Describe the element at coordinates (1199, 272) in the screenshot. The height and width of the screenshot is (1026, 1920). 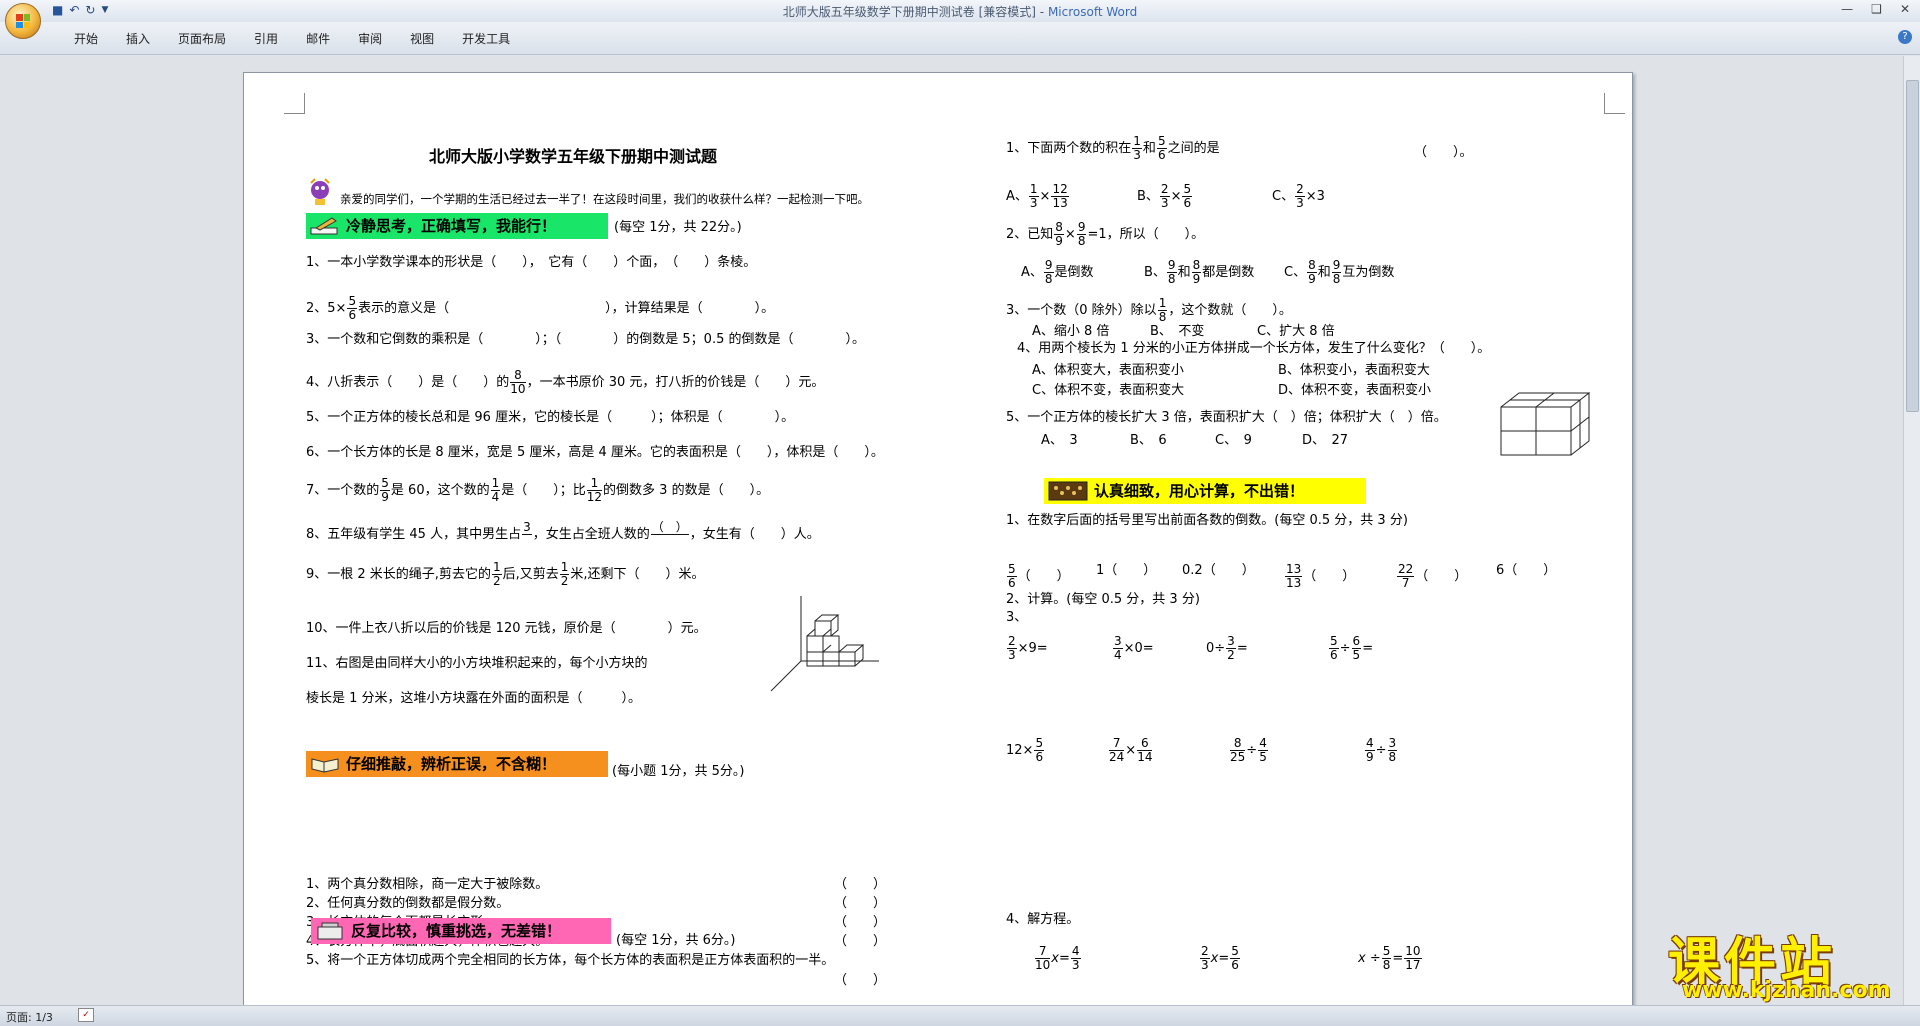
I see `choice-2-option-b: B、 9 8 和 8 9 都是倒数` at that location.